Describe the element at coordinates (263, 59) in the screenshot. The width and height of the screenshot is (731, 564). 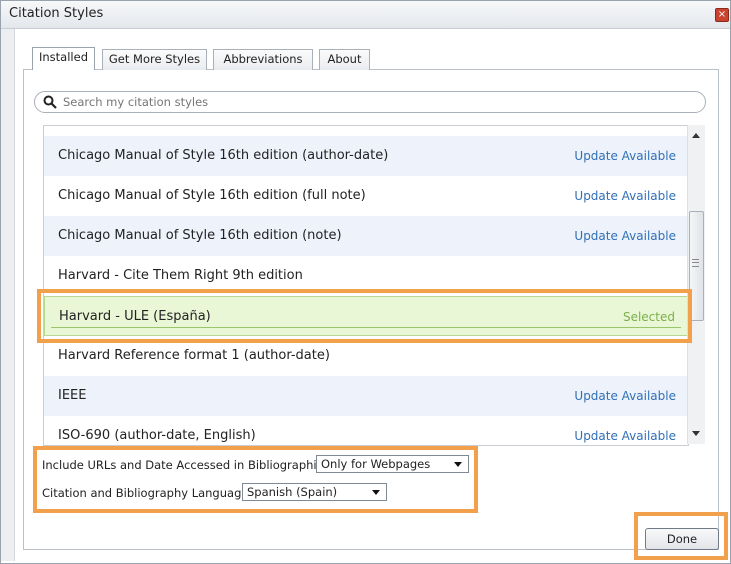
I see `tab-abbreviations: Abbreviations` at that location.